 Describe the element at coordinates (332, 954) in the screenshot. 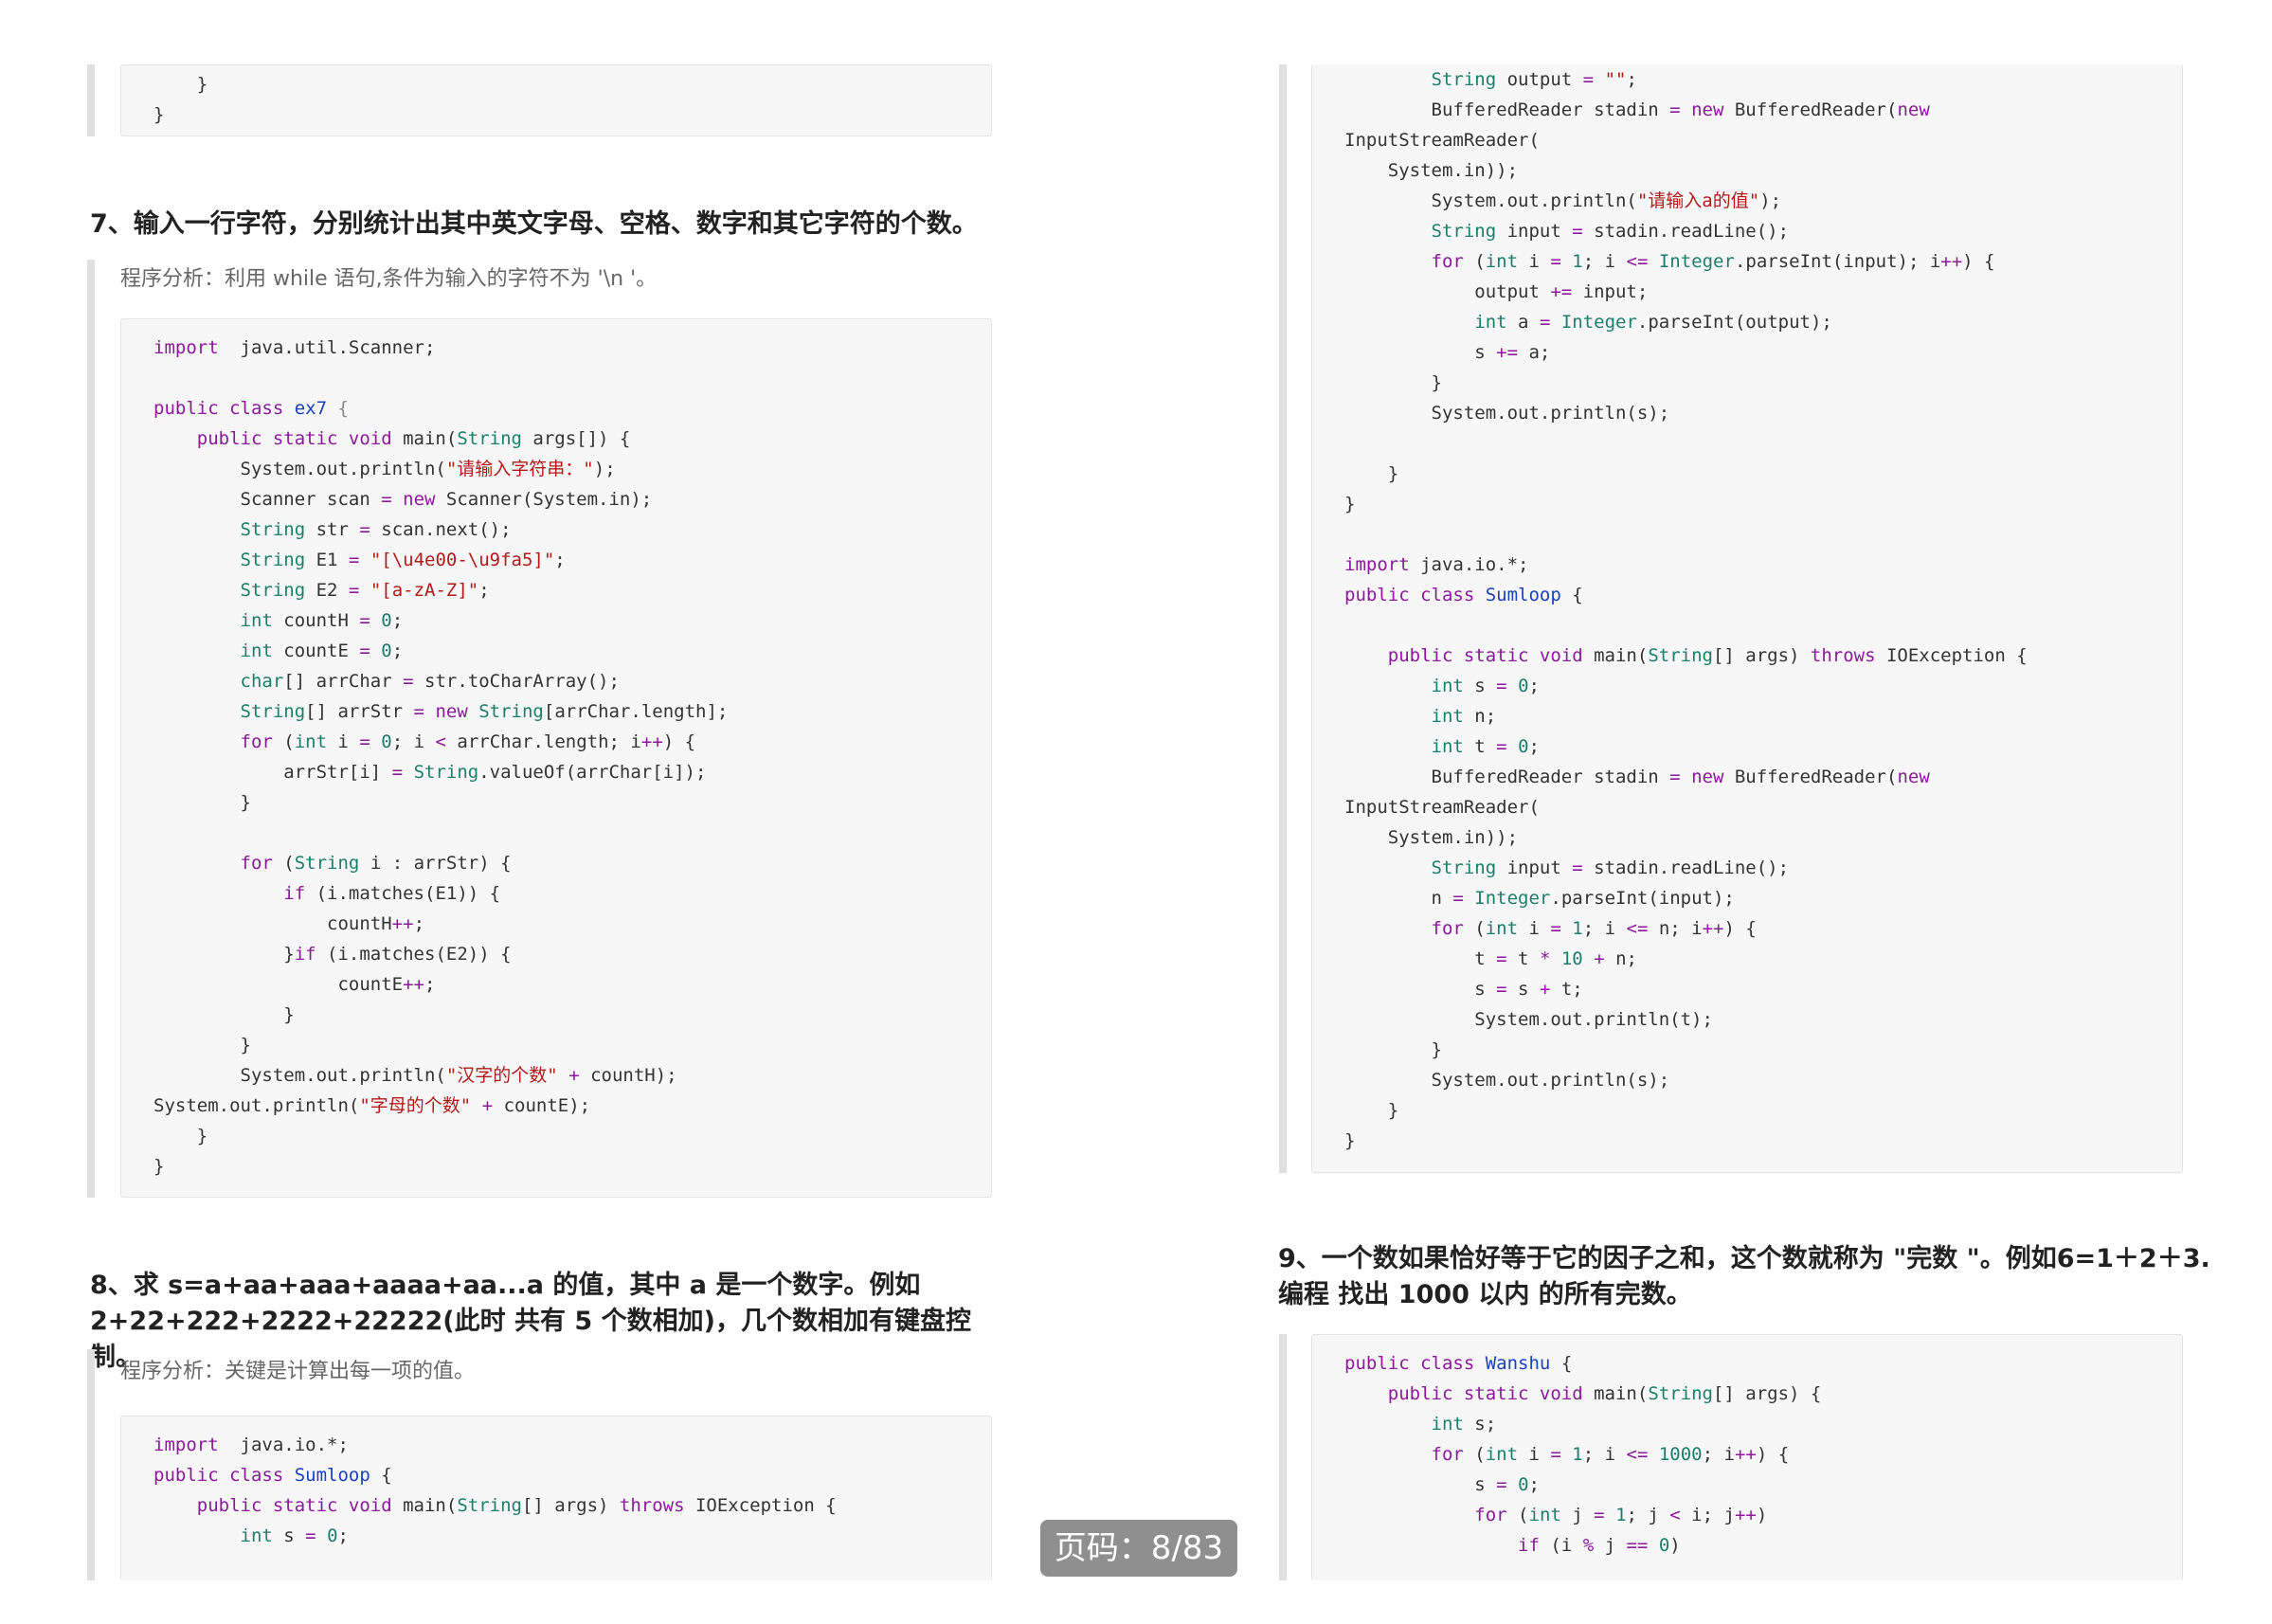

I see `code-line: }if (i.matches(E2)) {` at that location.